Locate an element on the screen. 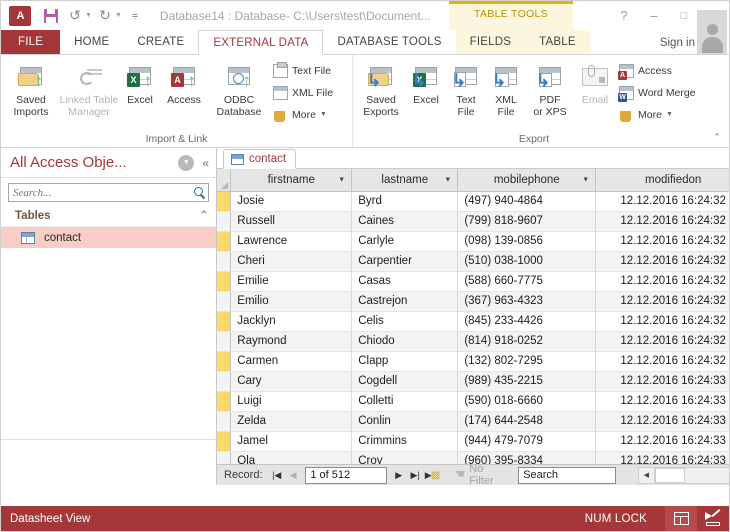 The image size is (730, 532). horizontal-scrollbar-thumb is located at coordinates (669, 475).